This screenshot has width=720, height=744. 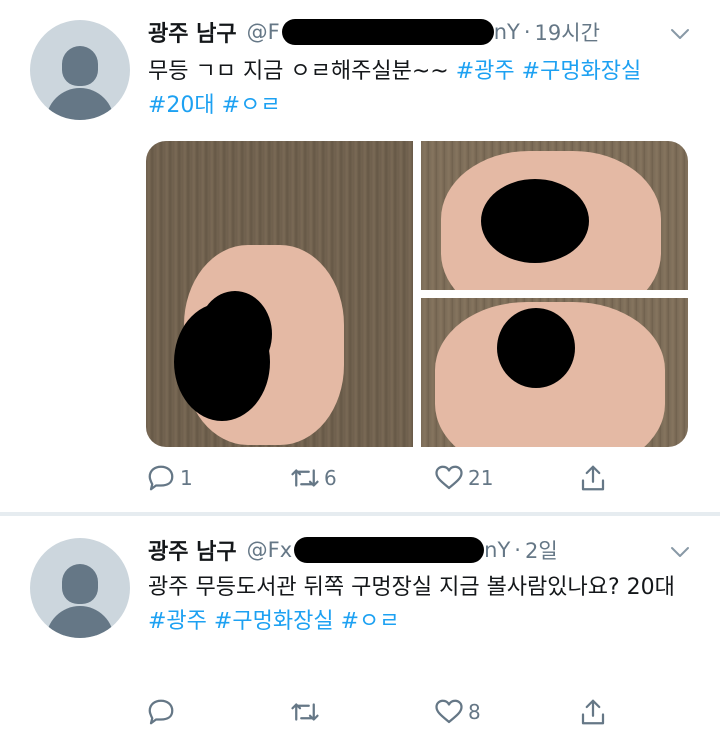 I want to click on tweet-actions: 1 6 21, so click(x=386, y=478).